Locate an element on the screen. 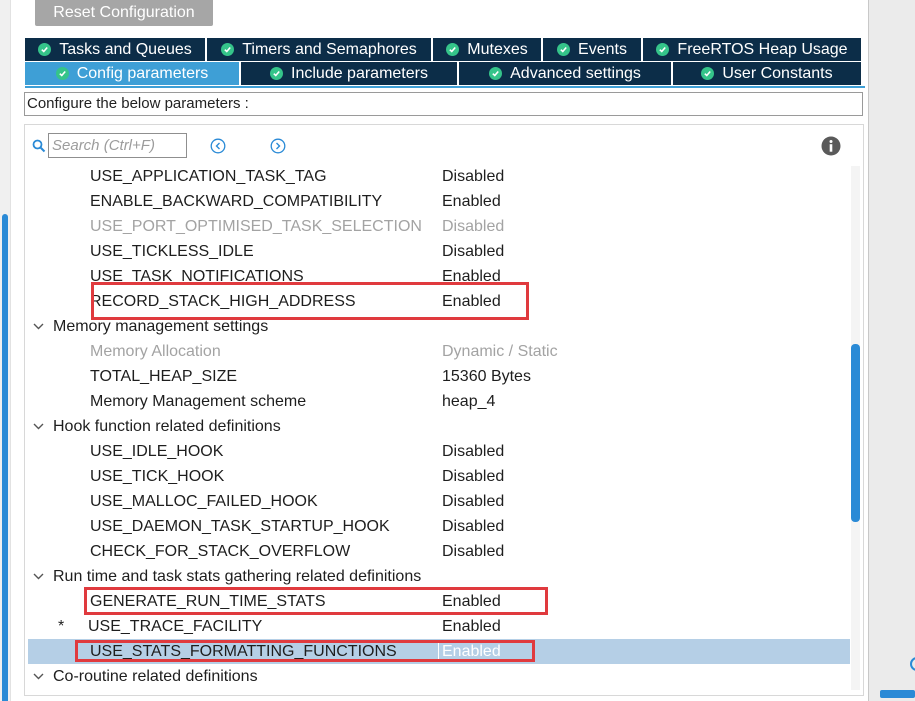 Image resolution: width=915 pixels, height=701 pixels. param-name: CHECK_FOR_STACK_OVERFLOW is located at coordinates (220, 551).